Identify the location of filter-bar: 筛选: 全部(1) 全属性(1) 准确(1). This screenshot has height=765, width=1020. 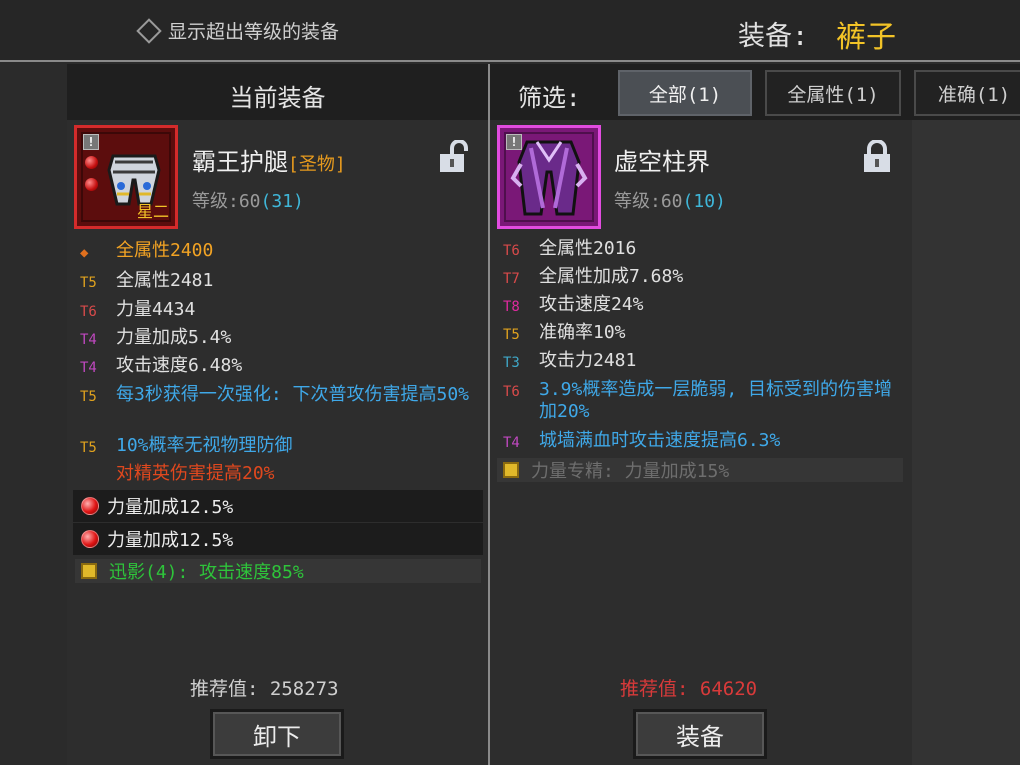
(755, 92).